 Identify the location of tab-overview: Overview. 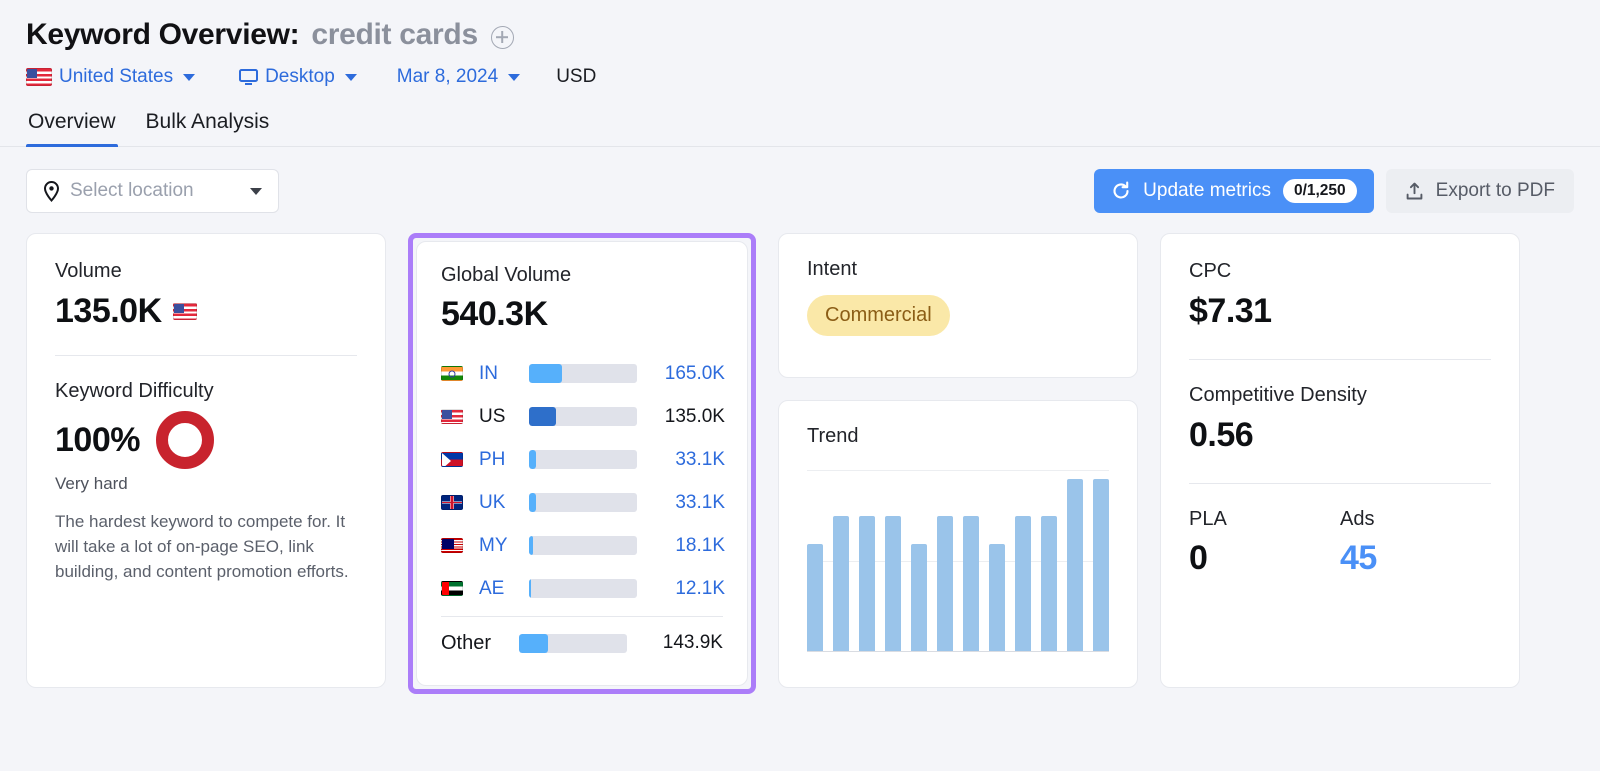
(72, 128).